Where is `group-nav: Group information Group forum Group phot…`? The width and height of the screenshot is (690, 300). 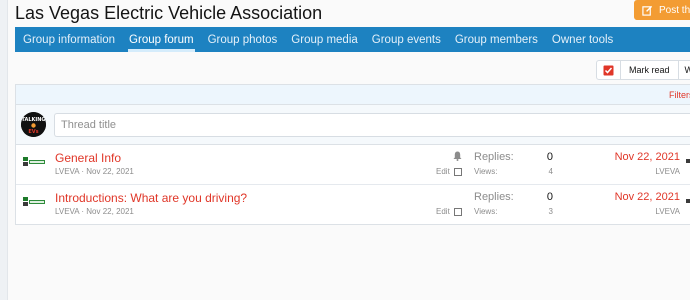 group-nav: Group information Group forum Group phot… is located at coordinates (352, 39).